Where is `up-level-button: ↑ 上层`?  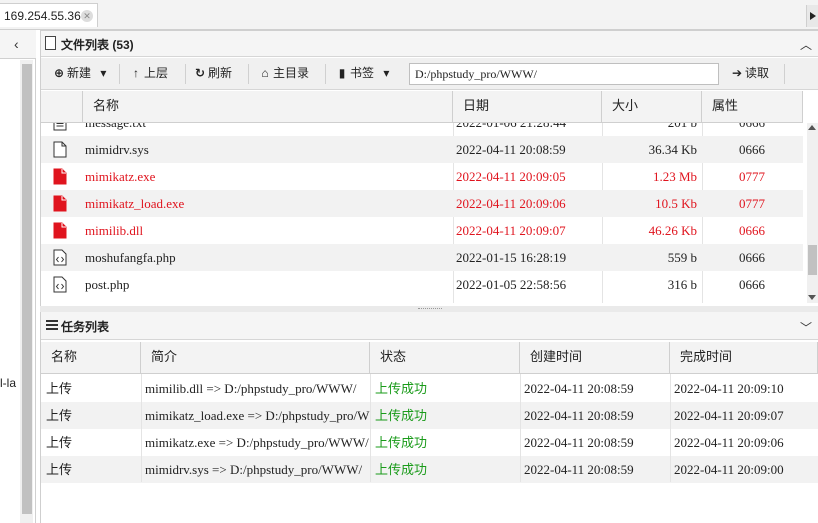
up-level-button: ↑ 上层 is located at coordinates (149, 74).